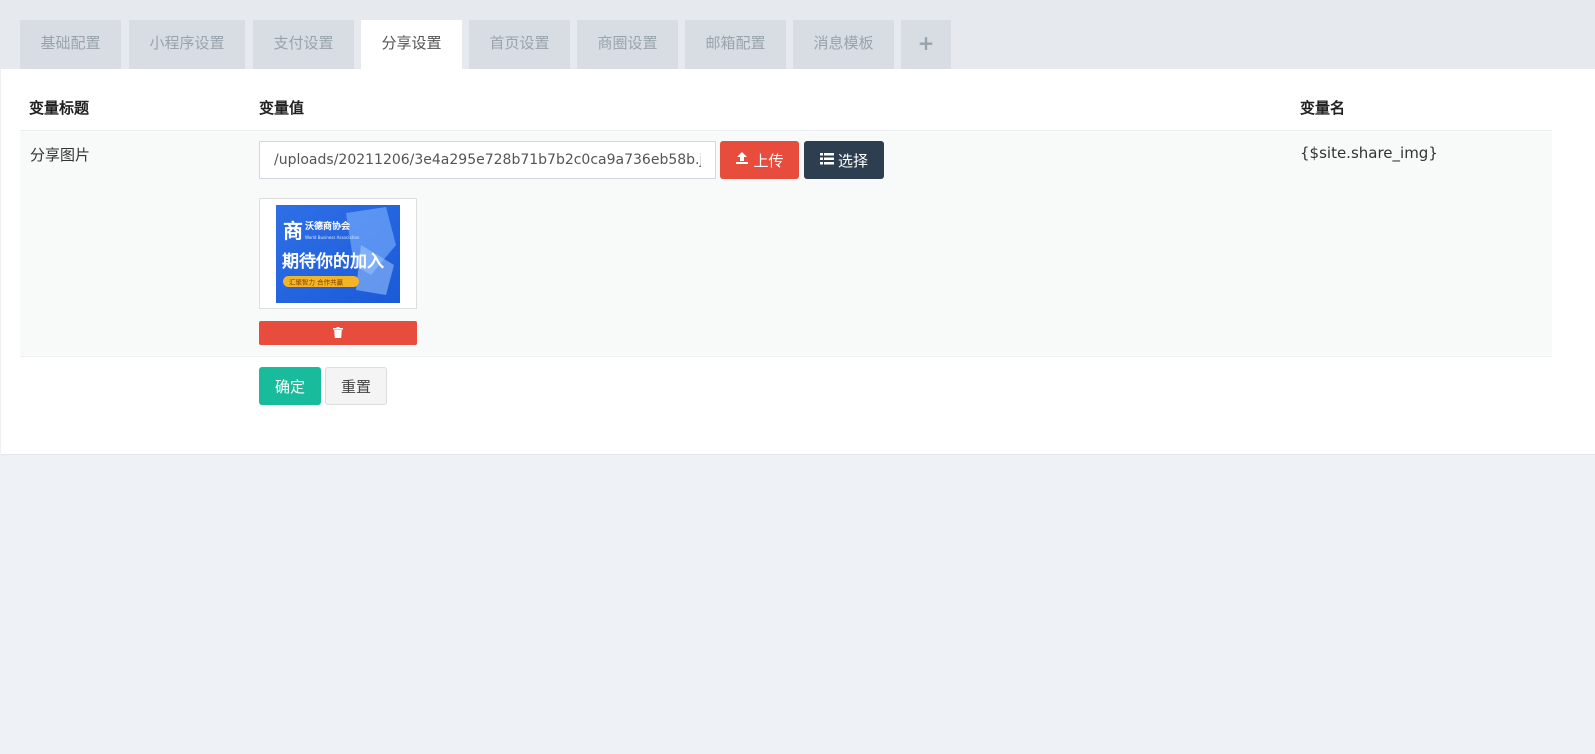 The width and height of the screenshot is (1595, 754). What do you see at coordinates (768, 160) in the screenshot?
I see `upload-label: 上传` at bounding box center [768, 160].